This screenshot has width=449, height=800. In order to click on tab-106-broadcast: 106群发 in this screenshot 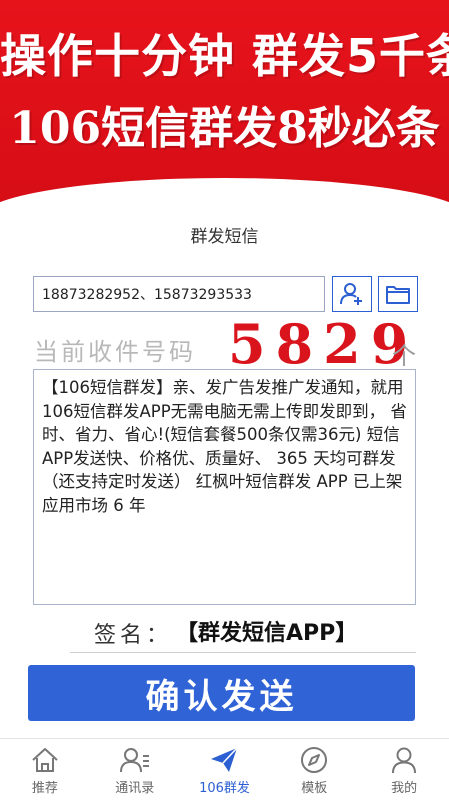, I will do `click(225, 769)`.